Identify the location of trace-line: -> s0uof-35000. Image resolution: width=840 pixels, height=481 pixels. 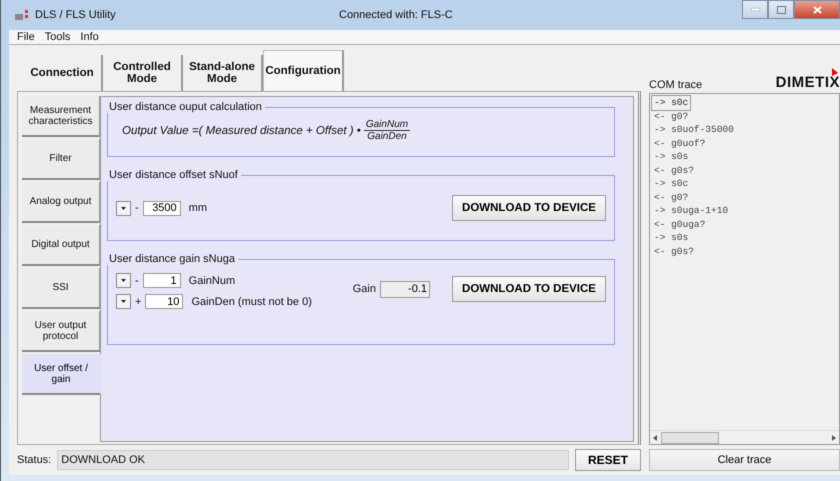
(694, 129).